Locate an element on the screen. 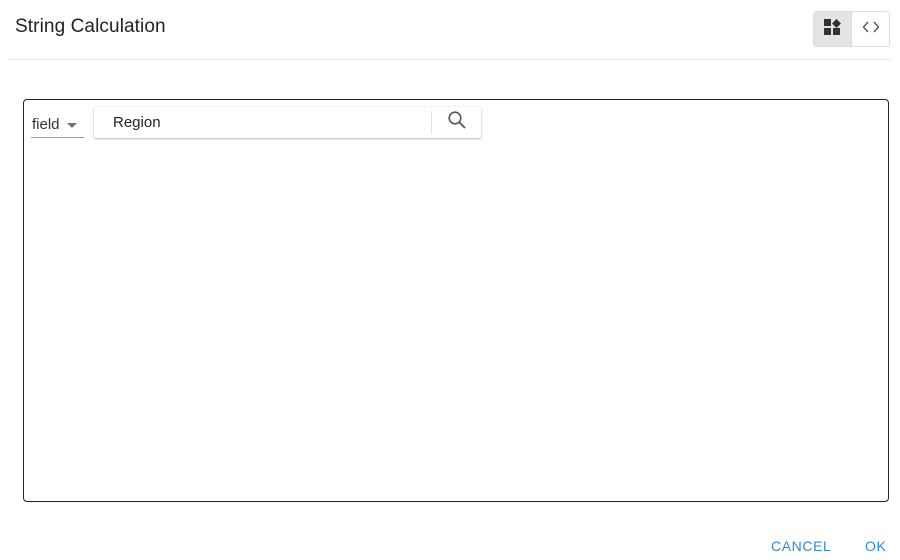 The image size is (900, 560). visual-editor-icon is located at coordinates (832, 29).